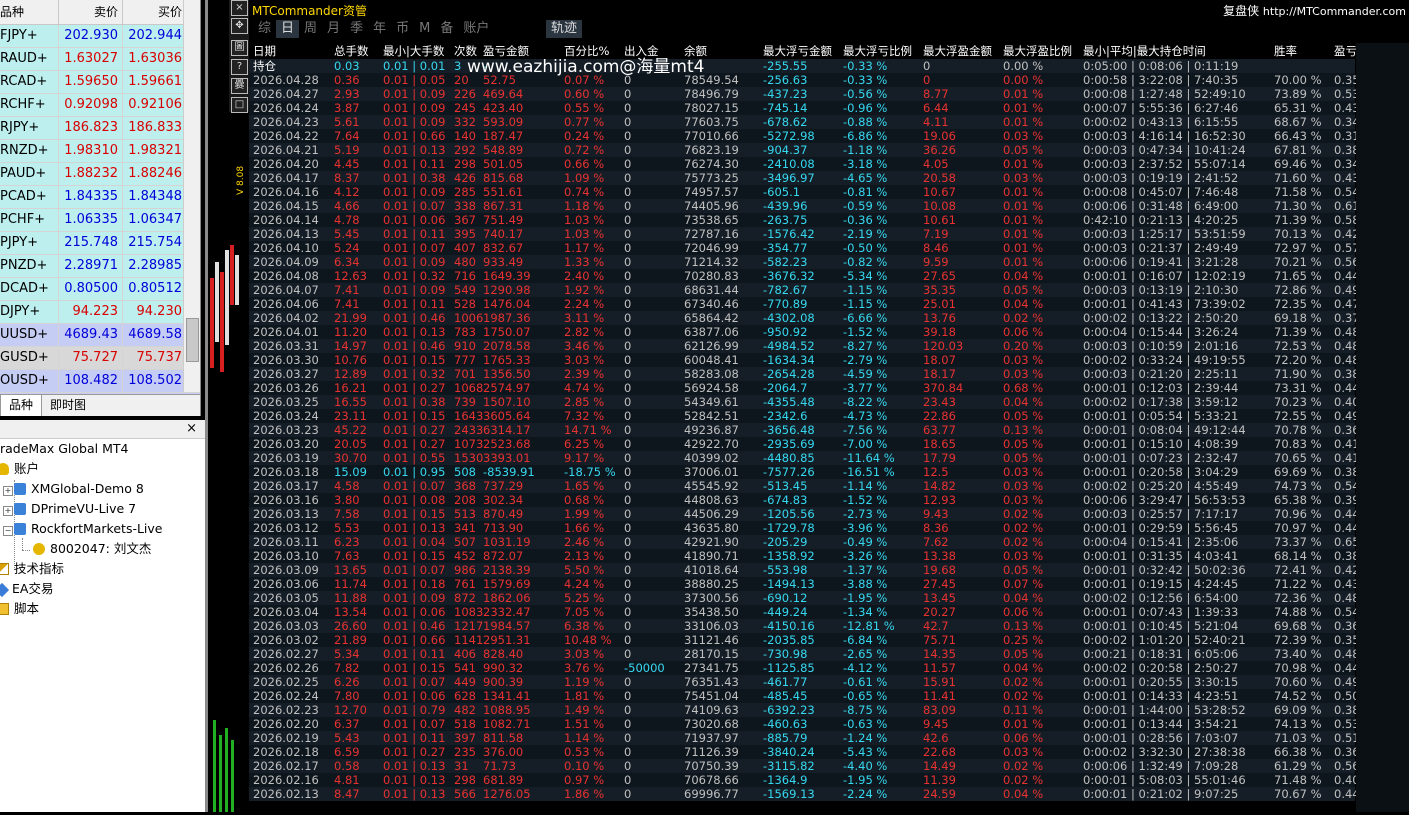 The width and height of the screenshot is (1409, 815). I want to click on close-icon: ×, so click(191, 429).